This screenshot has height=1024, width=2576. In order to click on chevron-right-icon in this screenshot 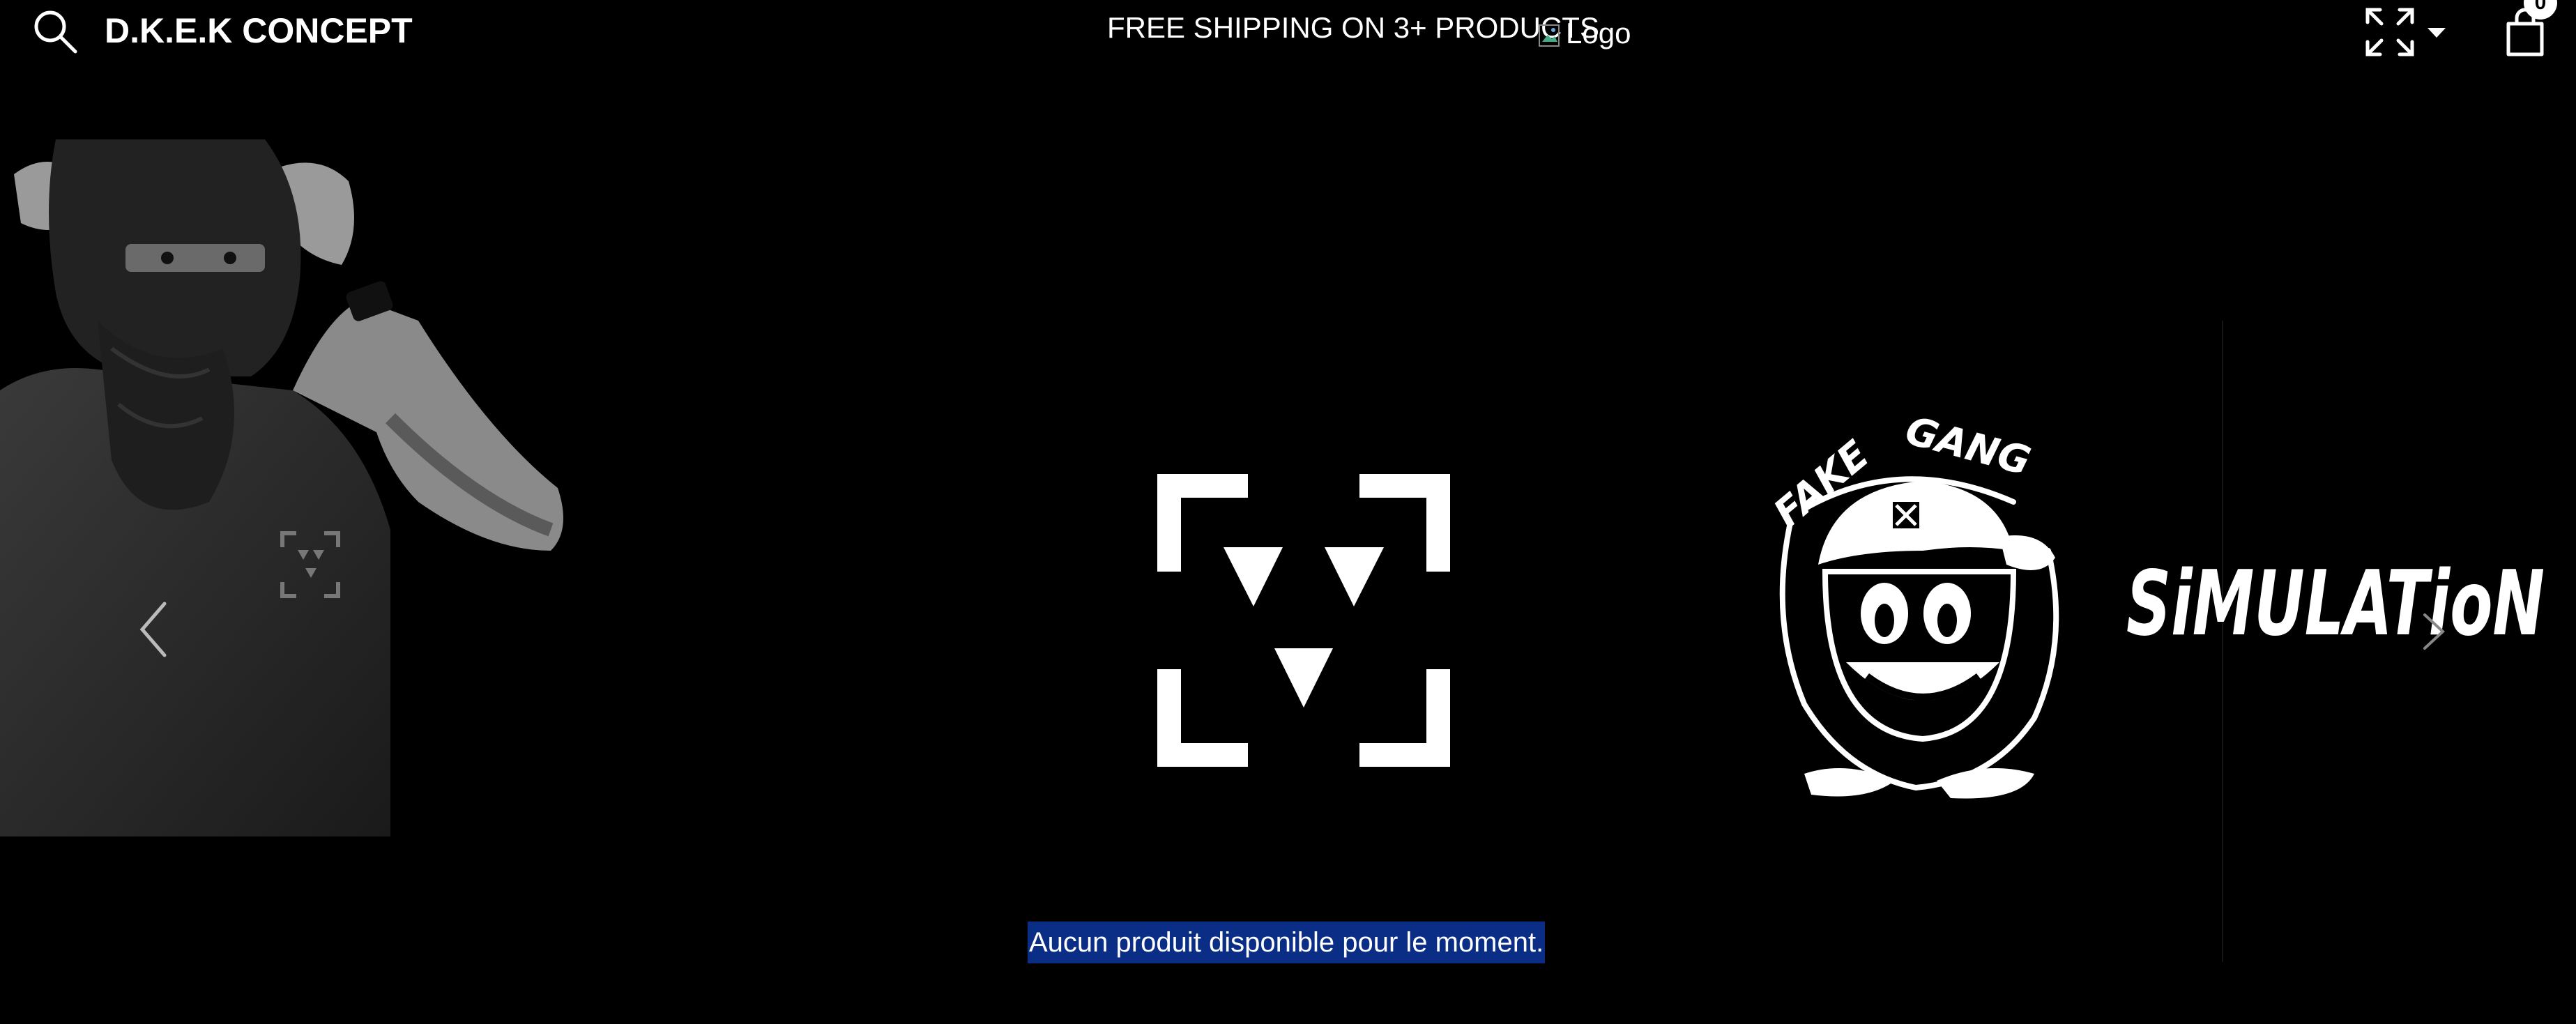, I will do `click(2434, 631)`.